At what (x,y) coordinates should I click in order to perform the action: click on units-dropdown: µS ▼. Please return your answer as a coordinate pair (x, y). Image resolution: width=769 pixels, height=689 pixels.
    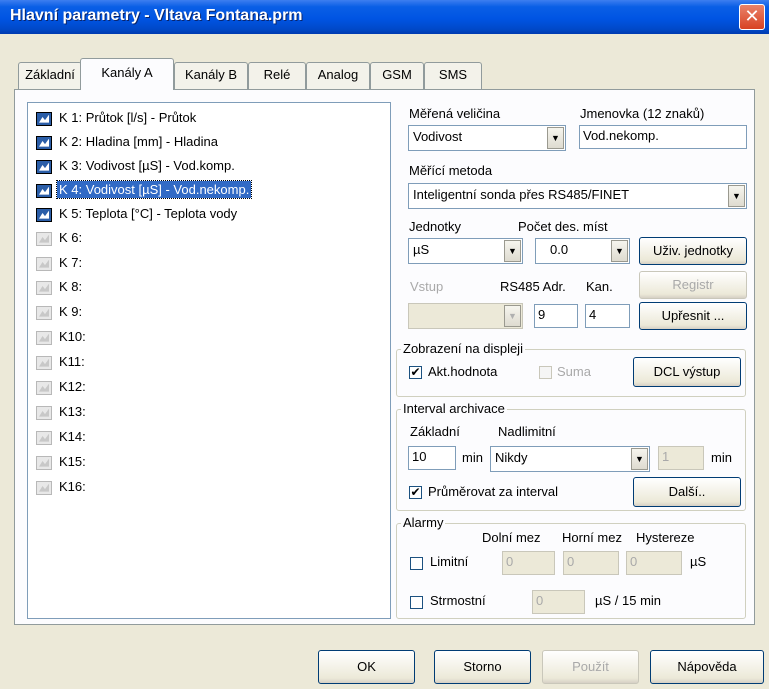
    Looking at the image, I should click on (465, 251).